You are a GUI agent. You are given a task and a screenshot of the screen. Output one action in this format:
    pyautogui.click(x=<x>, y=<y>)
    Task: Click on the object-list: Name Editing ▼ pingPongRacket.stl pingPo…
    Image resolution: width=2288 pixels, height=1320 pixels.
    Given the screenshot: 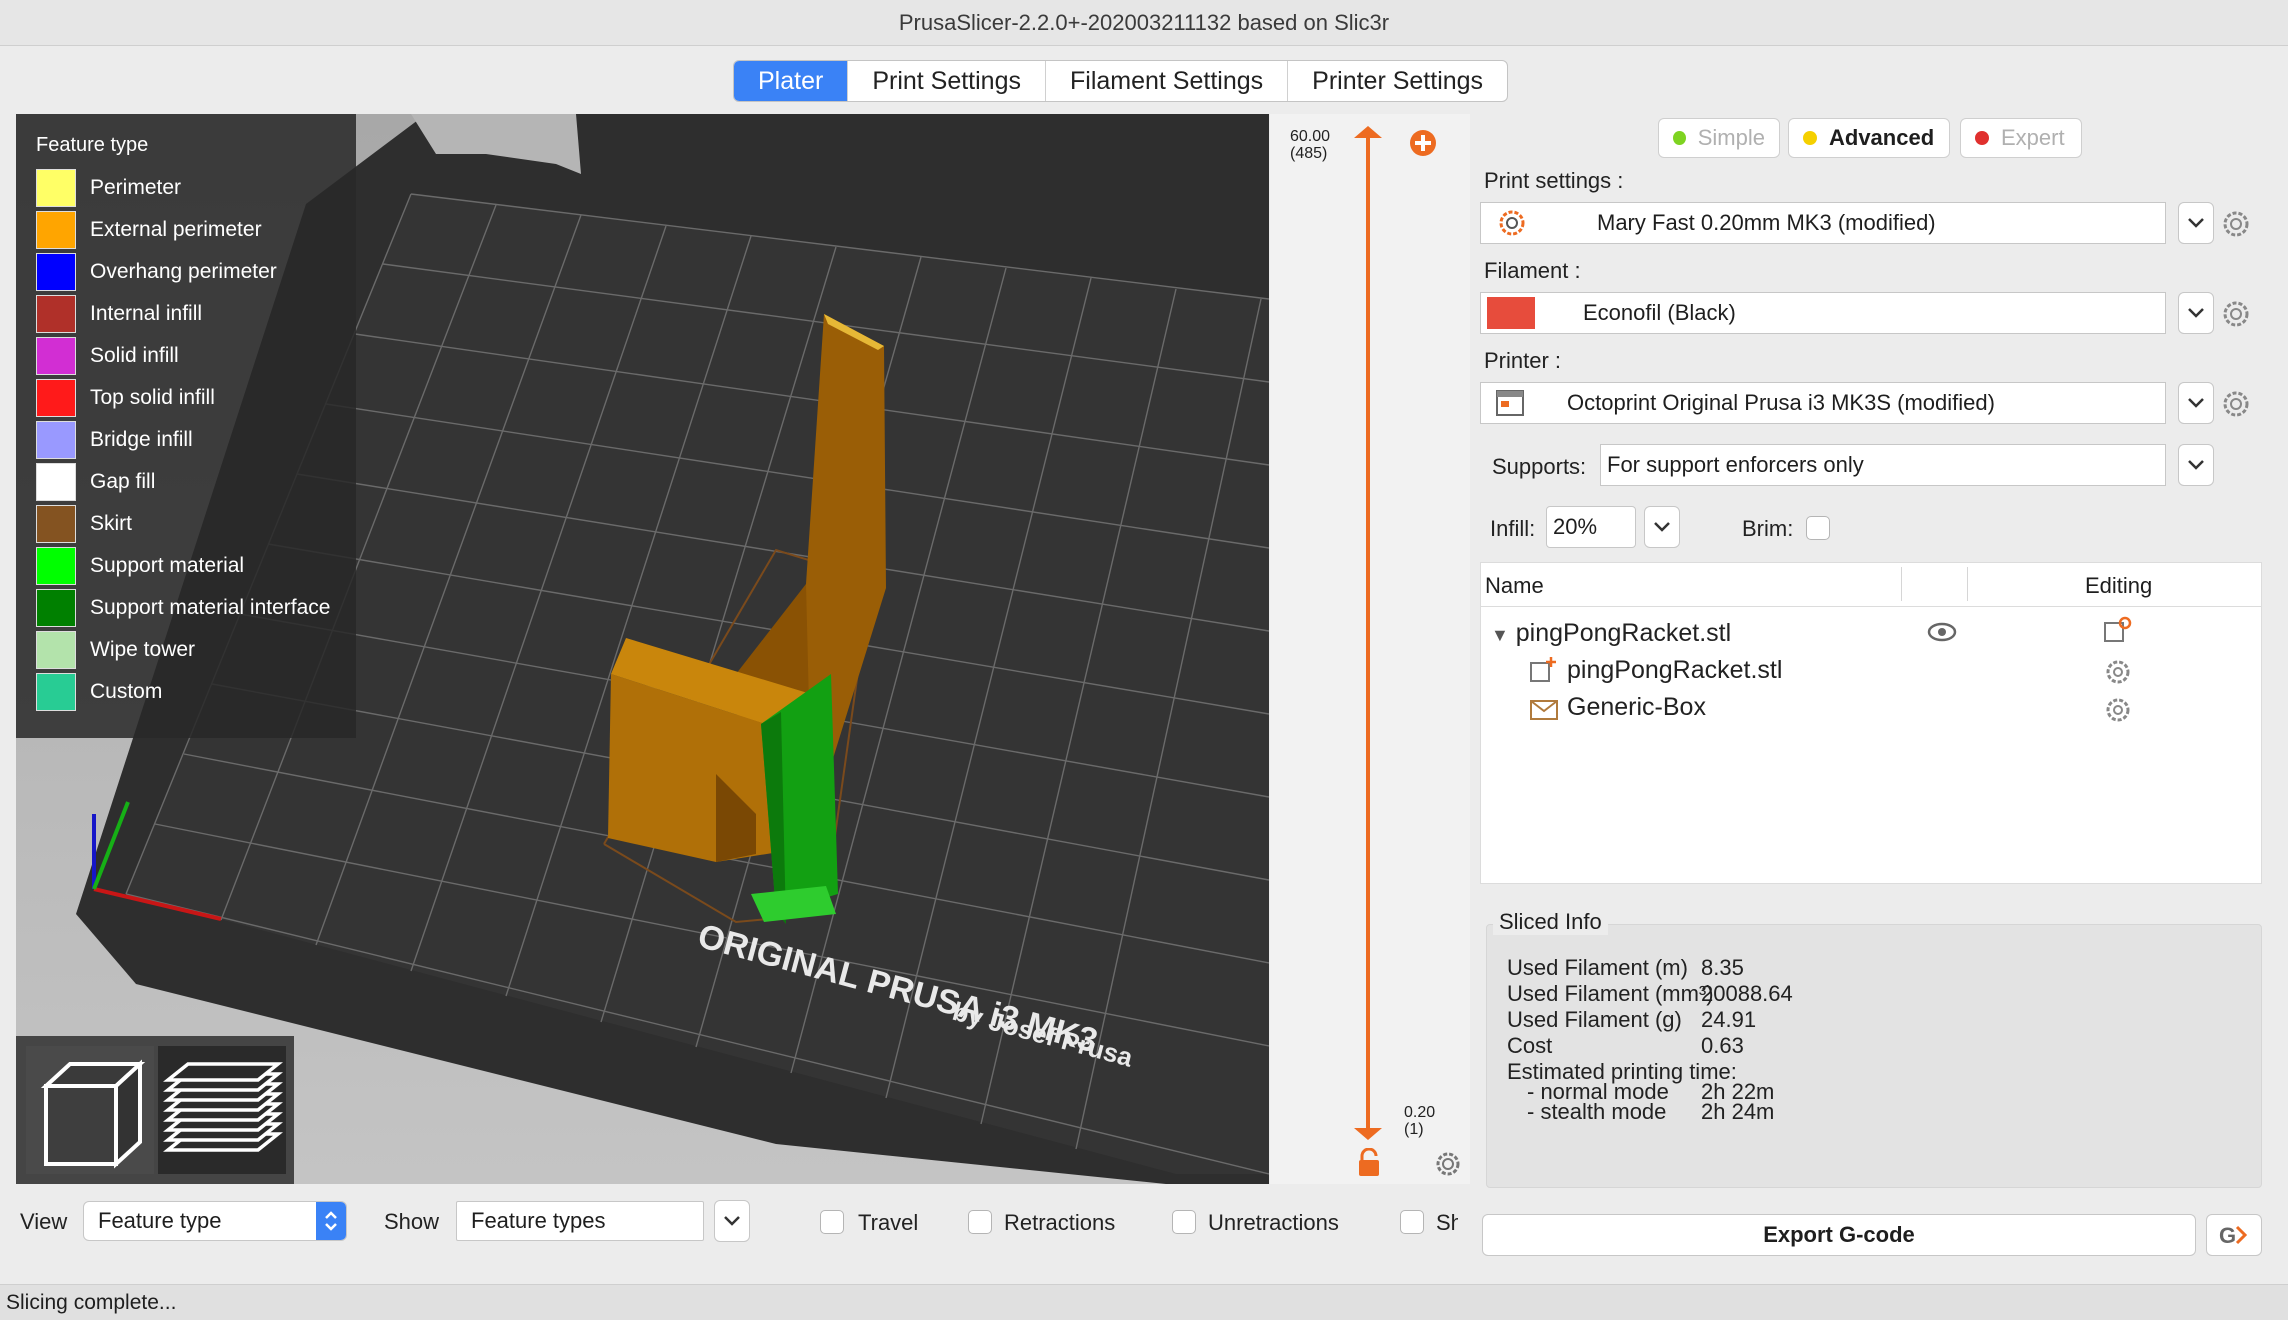 What is the action you would take?
    pyautogui.click(x=1871, y=723)
    